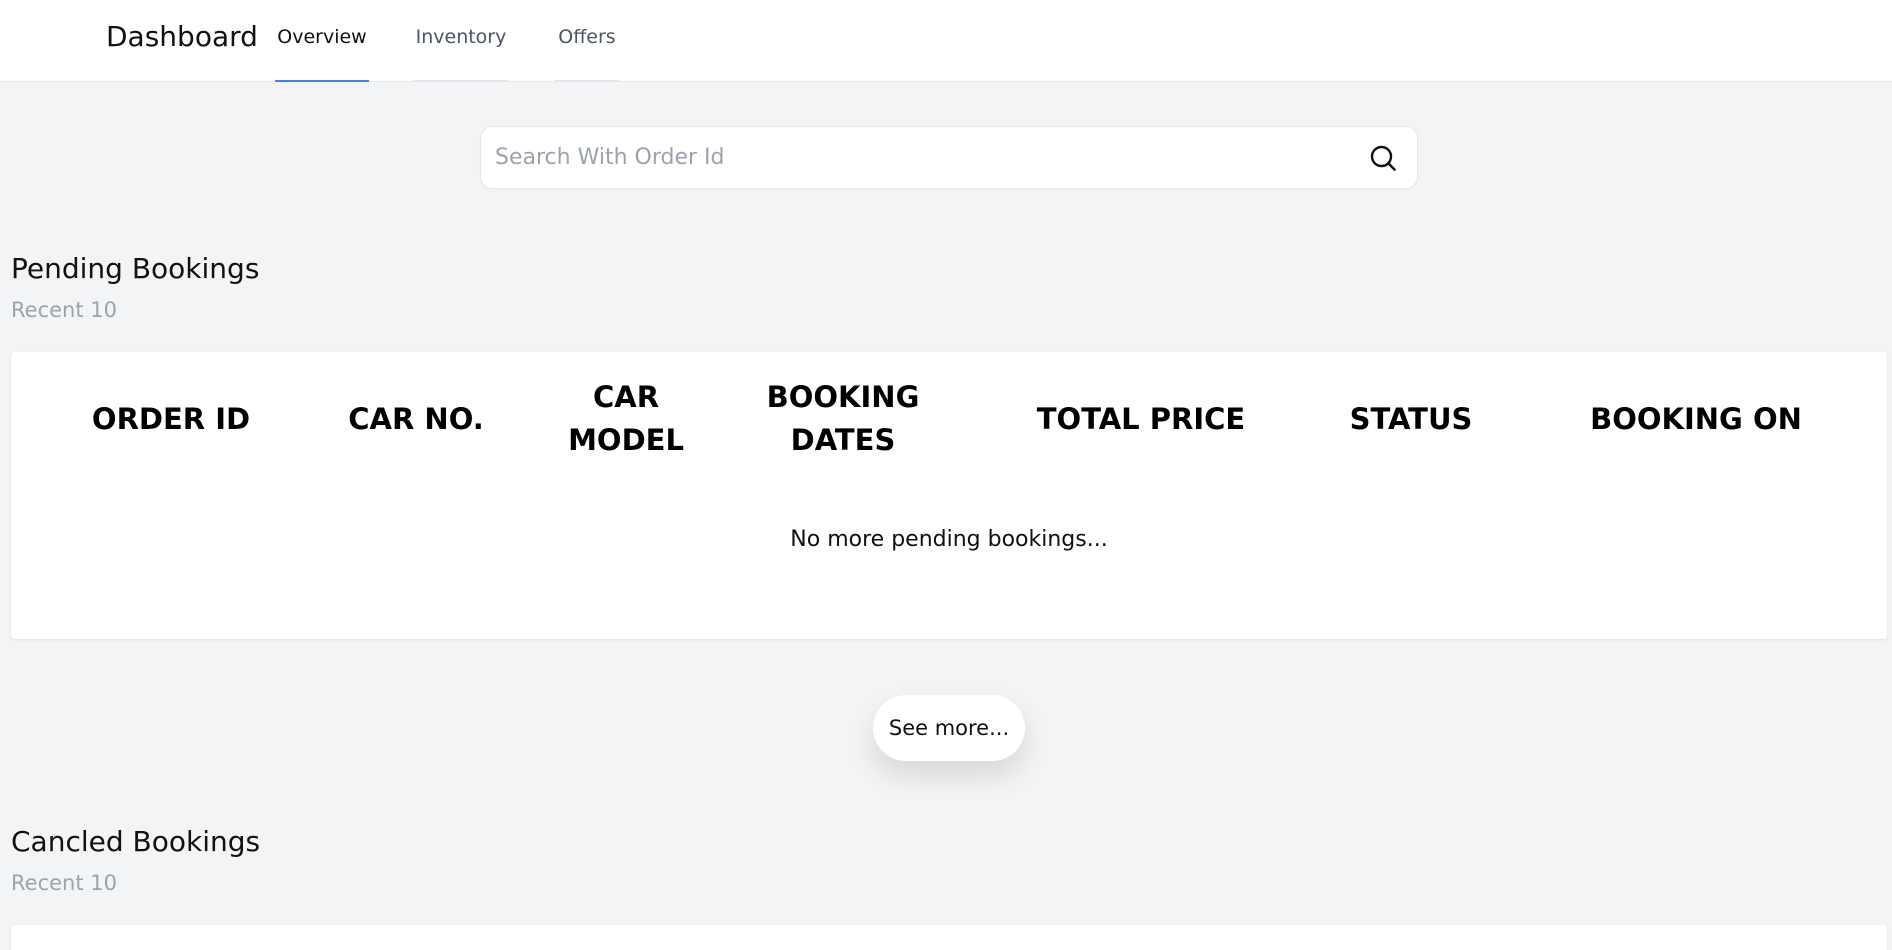 The height and width of the screenshot is (950, 1892). What do you see at coordinates (136, 841) in the screenshot?
I see `canceled-bookings-title: Cancled Bookings` at bounding box center [136, 841].